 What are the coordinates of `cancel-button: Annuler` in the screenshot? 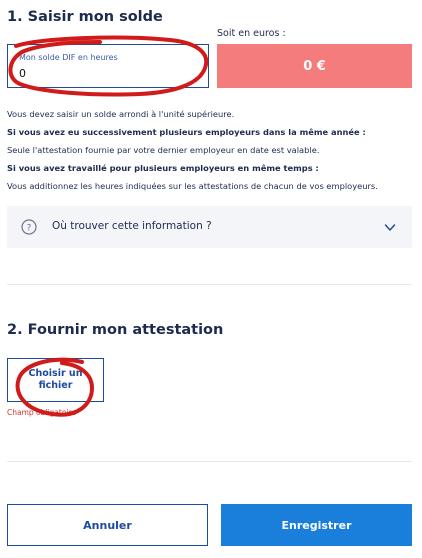 It's located at (107, 525).